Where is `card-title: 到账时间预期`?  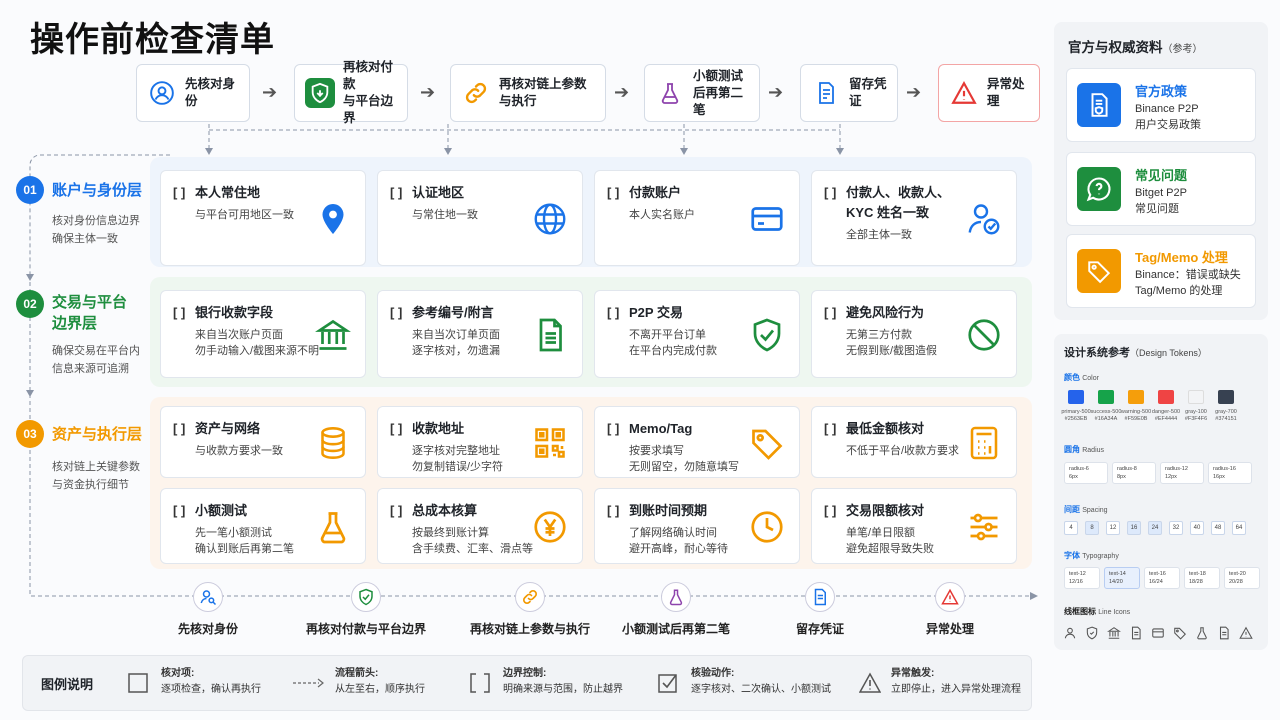 card-title: 到账时间预期 is located at coordinates (668, 510).